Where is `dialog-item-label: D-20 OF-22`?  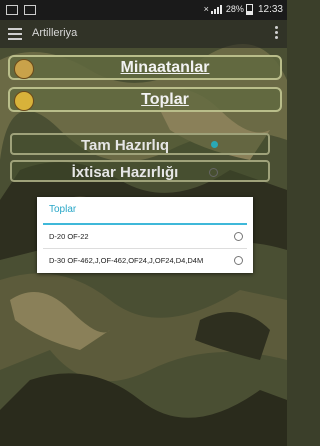
dialog-item-label: D-20 OF-22 is located at coordinates (69, 236).